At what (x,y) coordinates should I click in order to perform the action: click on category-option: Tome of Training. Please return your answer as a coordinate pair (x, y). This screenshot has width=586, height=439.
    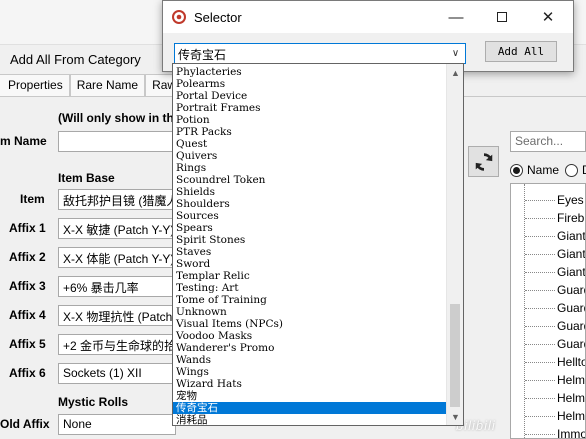
    Looking at the image, I should click on (309, 300).